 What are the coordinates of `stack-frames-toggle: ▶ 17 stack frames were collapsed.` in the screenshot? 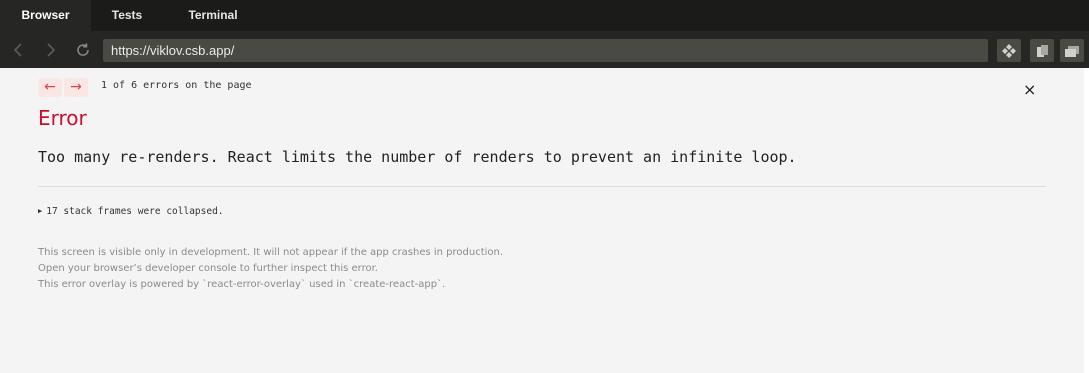 It's located at (131, 211).